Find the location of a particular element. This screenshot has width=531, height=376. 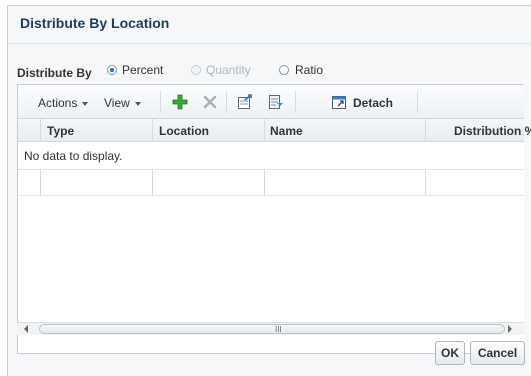

add-icon is located at coordinates (180, 103).